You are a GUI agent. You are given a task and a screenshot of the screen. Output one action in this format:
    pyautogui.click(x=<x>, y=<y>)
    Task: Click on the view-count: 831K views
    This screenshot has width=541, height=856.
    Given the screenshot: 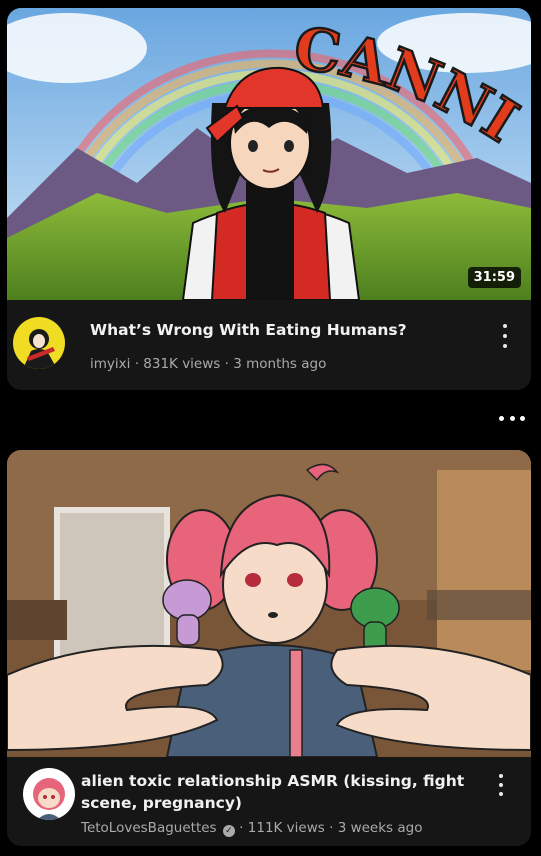 What is the action you would take?
    pyautogui.click(x=182, y=364)
    